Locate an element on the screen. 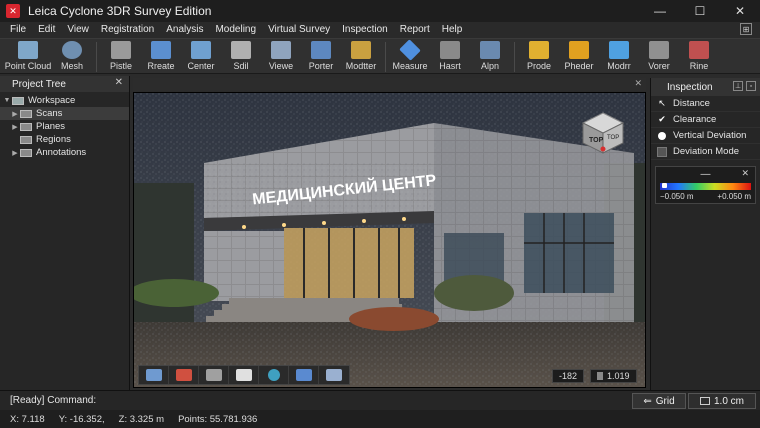  minimize-button: — is located at coordinates (660, 11).